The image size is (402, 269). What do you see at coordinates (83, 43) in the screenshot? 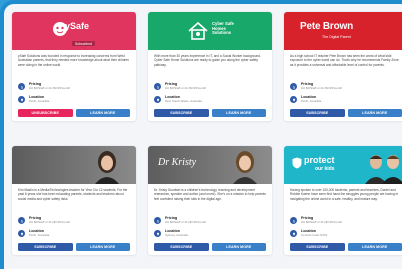
I see `subscribed-tag: Subscribed` at bounding box center [83, 43].